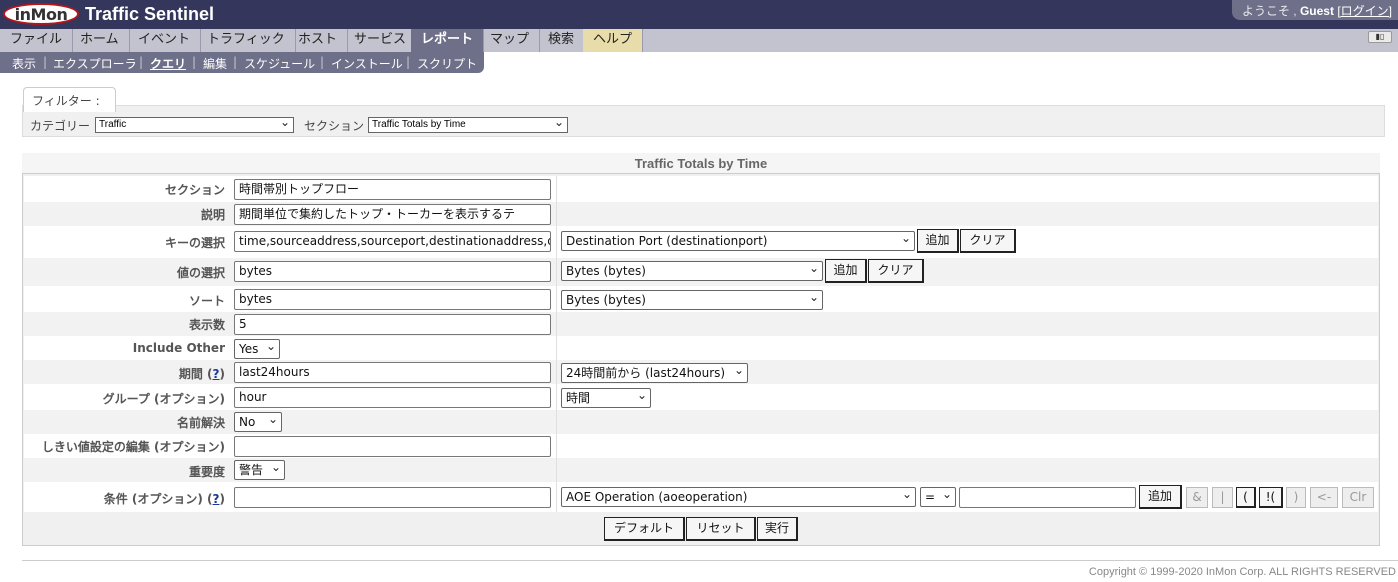 The height and width of the screenshot is (582, 1398). I want to click on label-period-text: 期間 (, so click(195, 374).